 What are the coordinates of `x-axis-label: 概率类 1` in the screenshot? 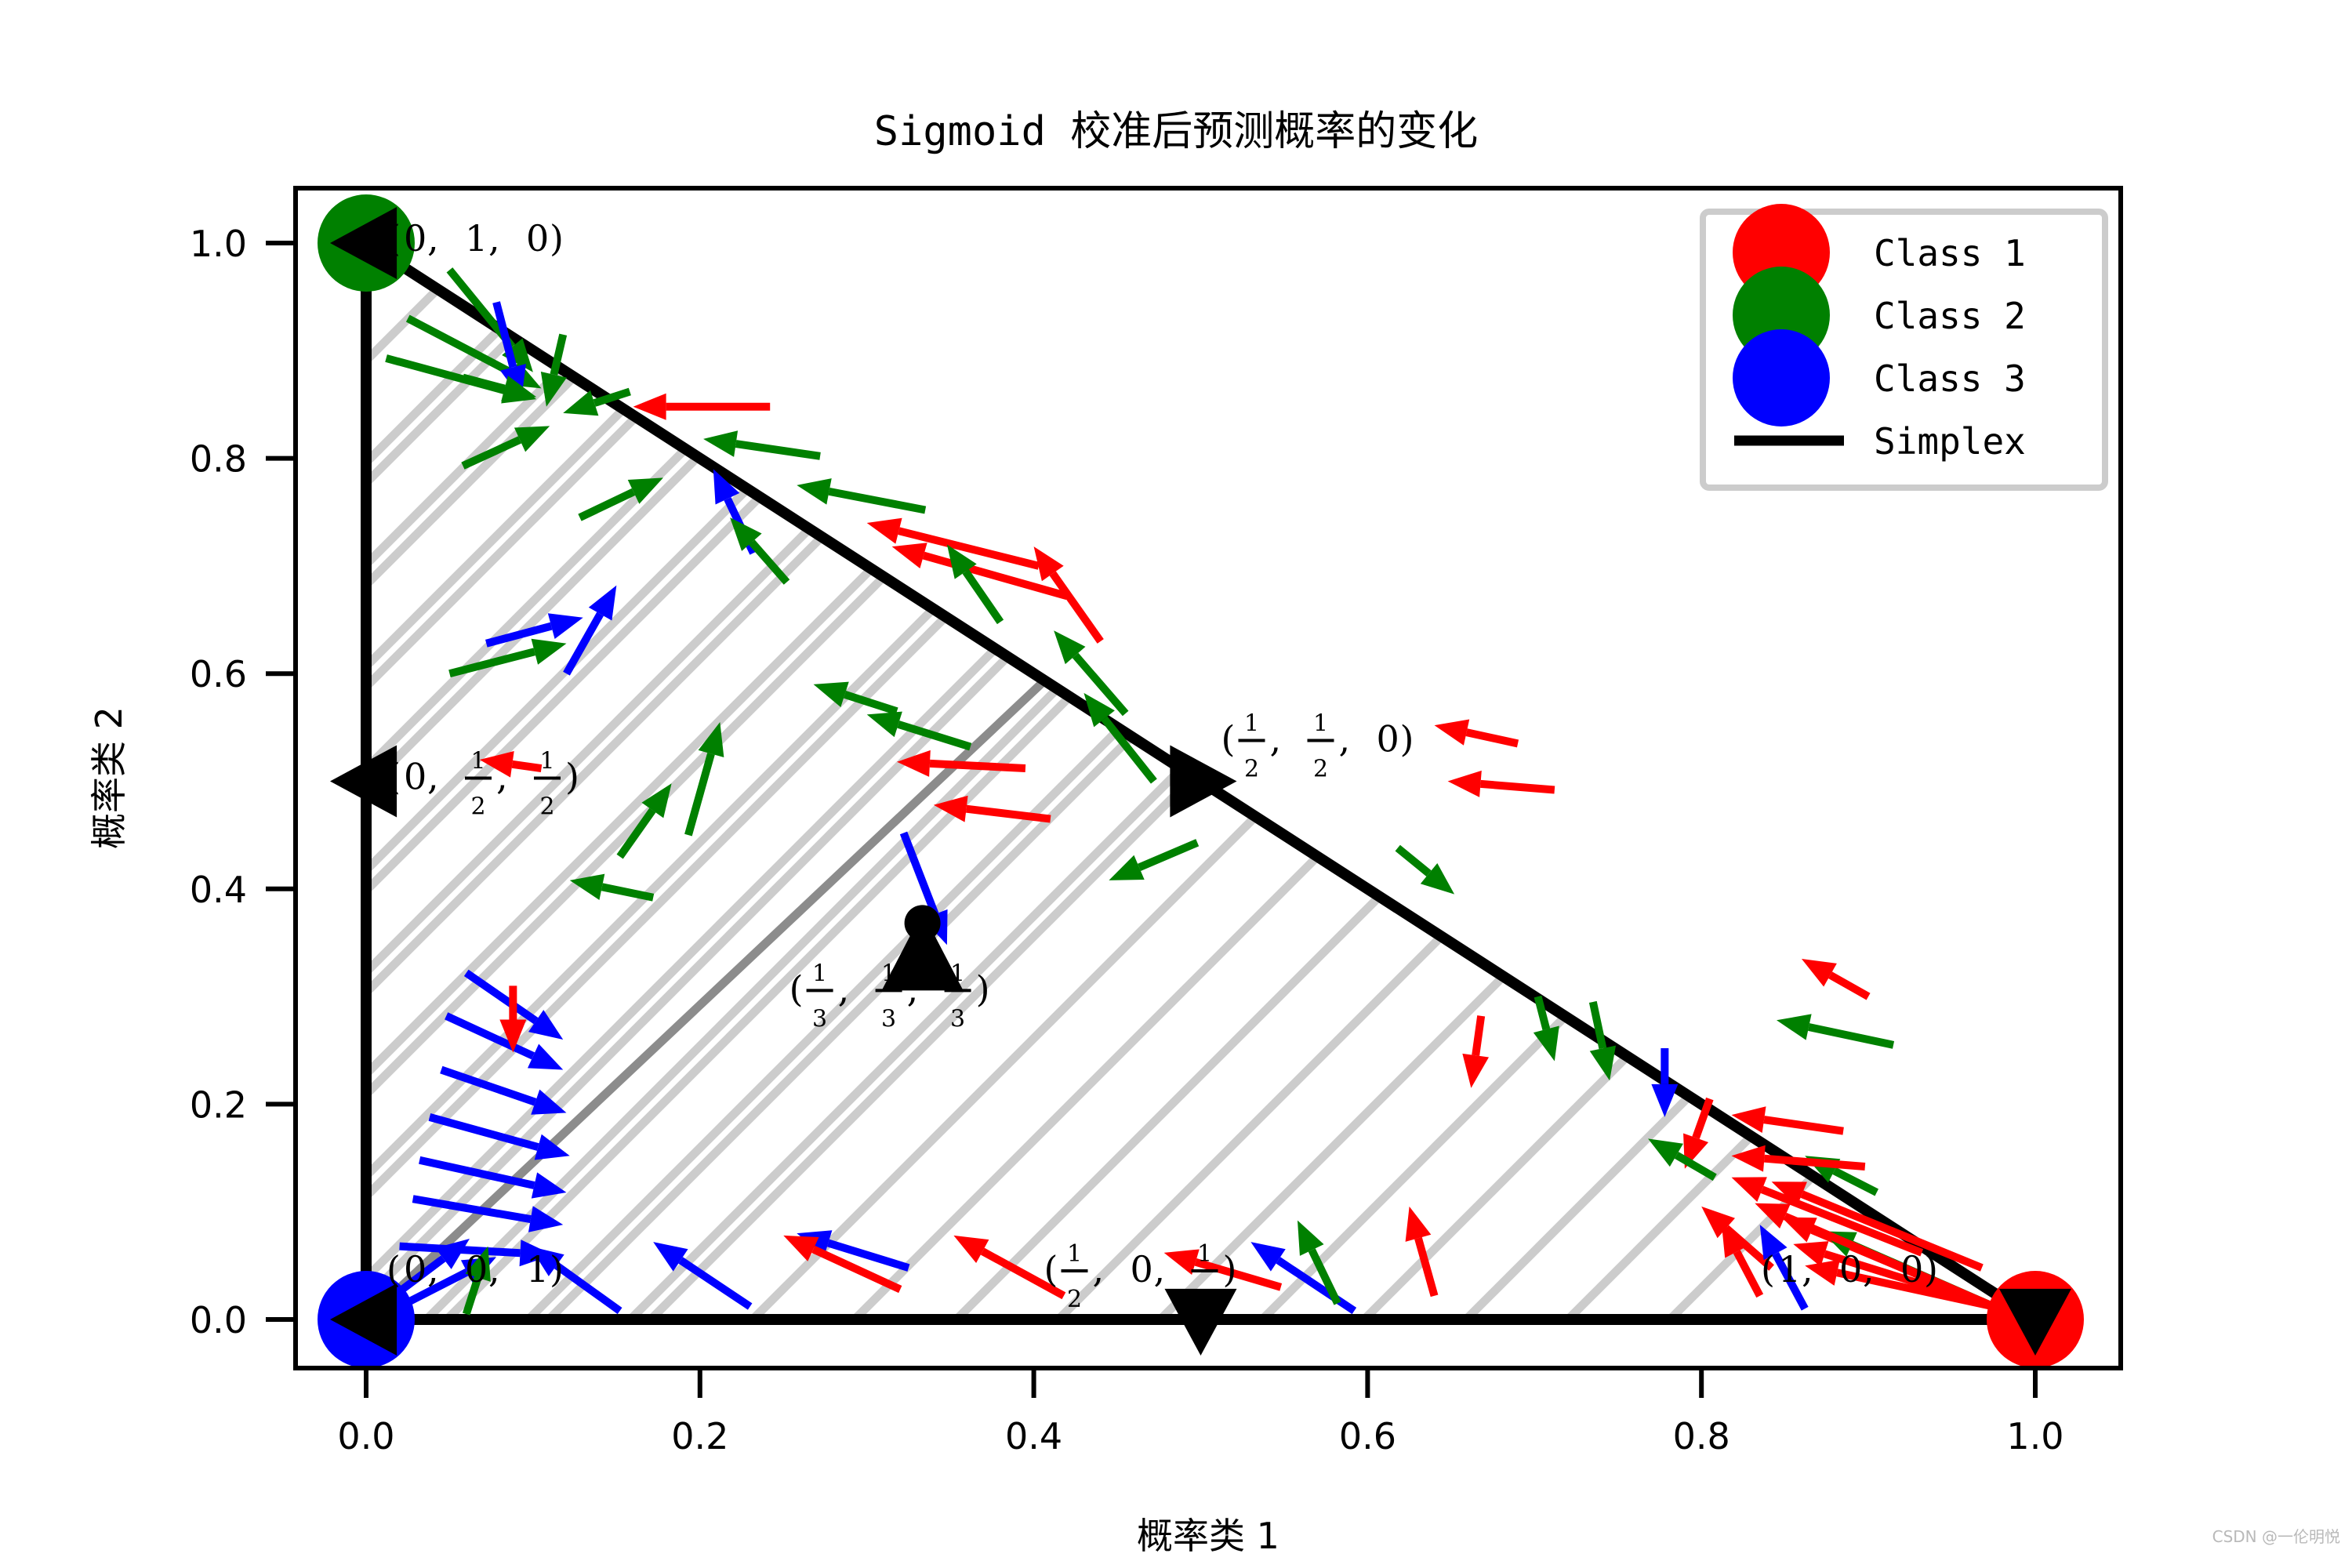 It's located at (1208, 1536).